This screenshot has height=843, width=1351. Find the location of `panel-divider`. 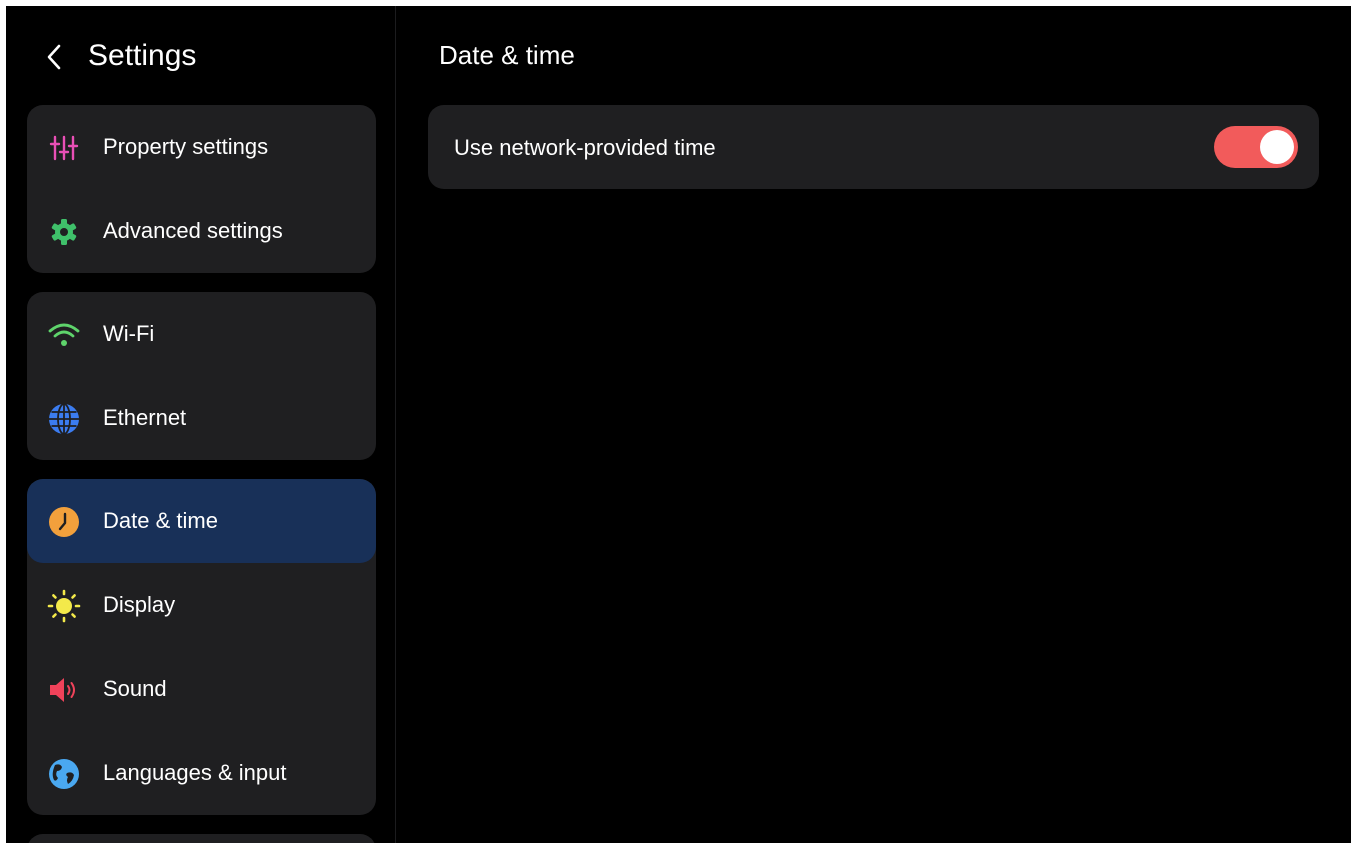

panel-divider is located at coordinates (395, 424).